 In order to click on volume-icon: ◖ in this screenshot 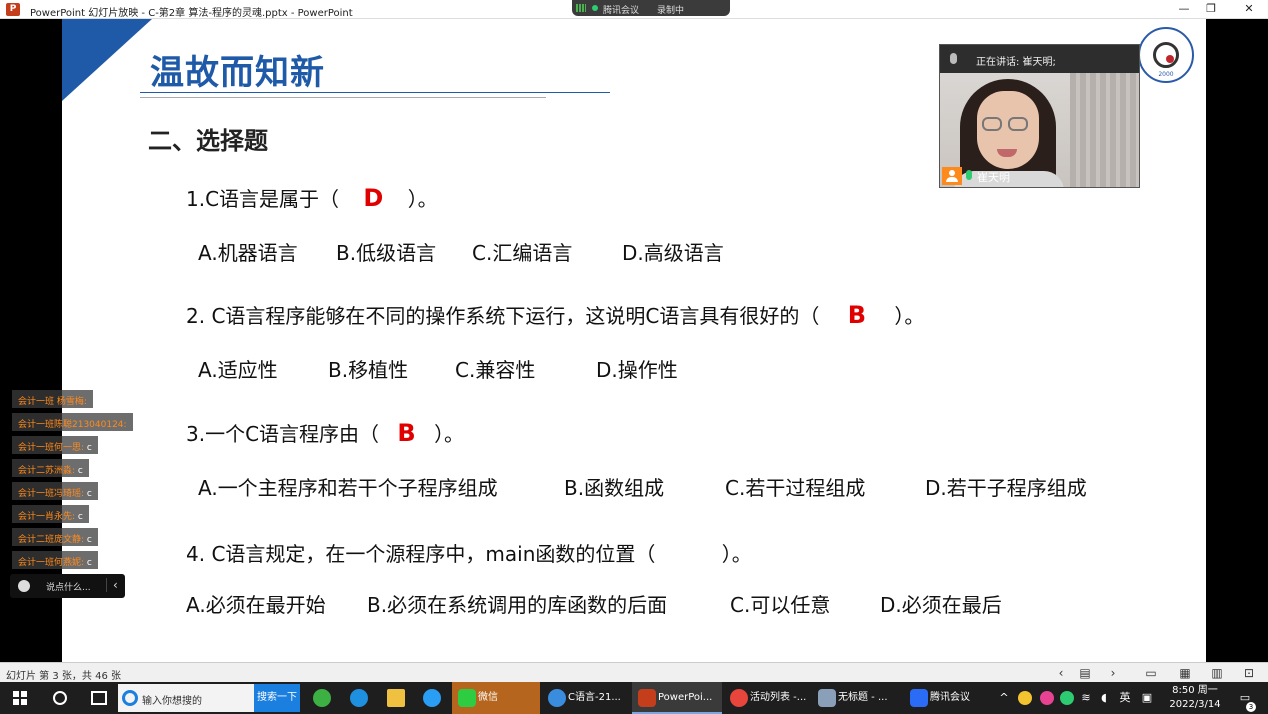, I will do `click(1104, 698)`.